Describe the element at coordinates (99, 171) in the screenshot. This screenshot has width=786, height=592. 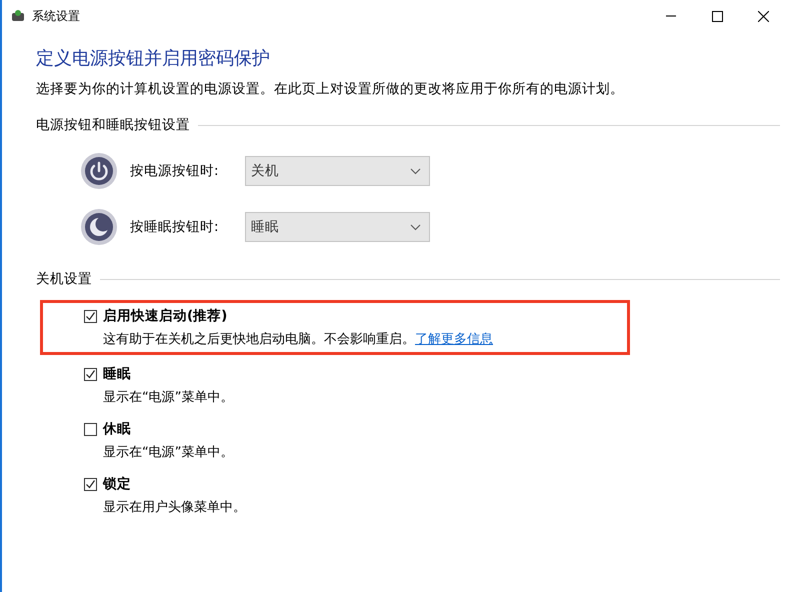
I see `power-icon` at that location.